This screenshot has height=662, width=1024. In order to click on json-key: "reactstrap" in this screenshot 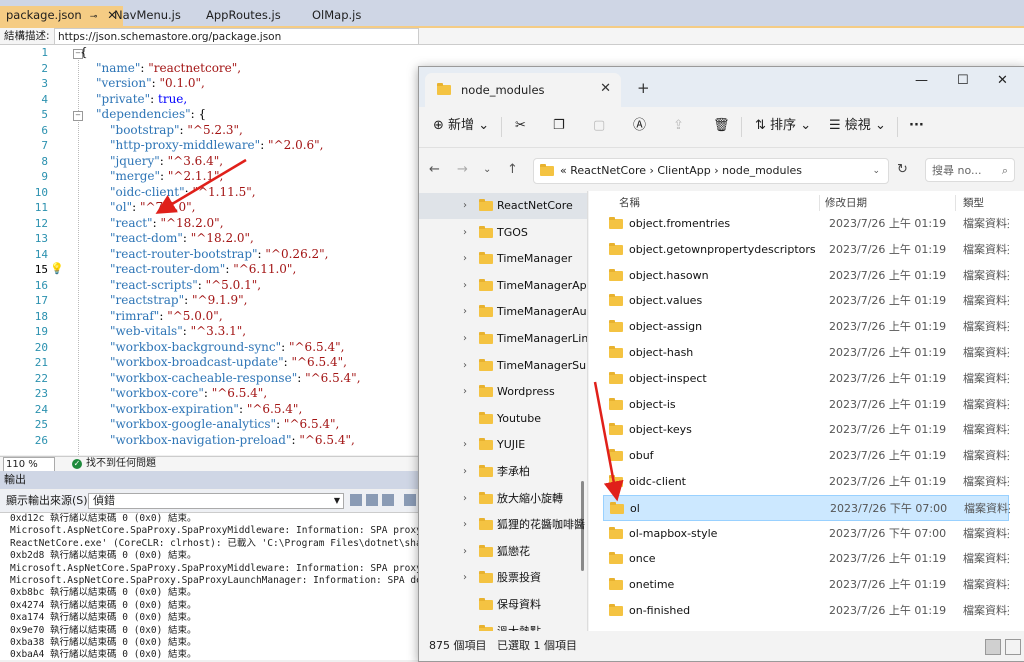, I will do `click(147, 300)`.